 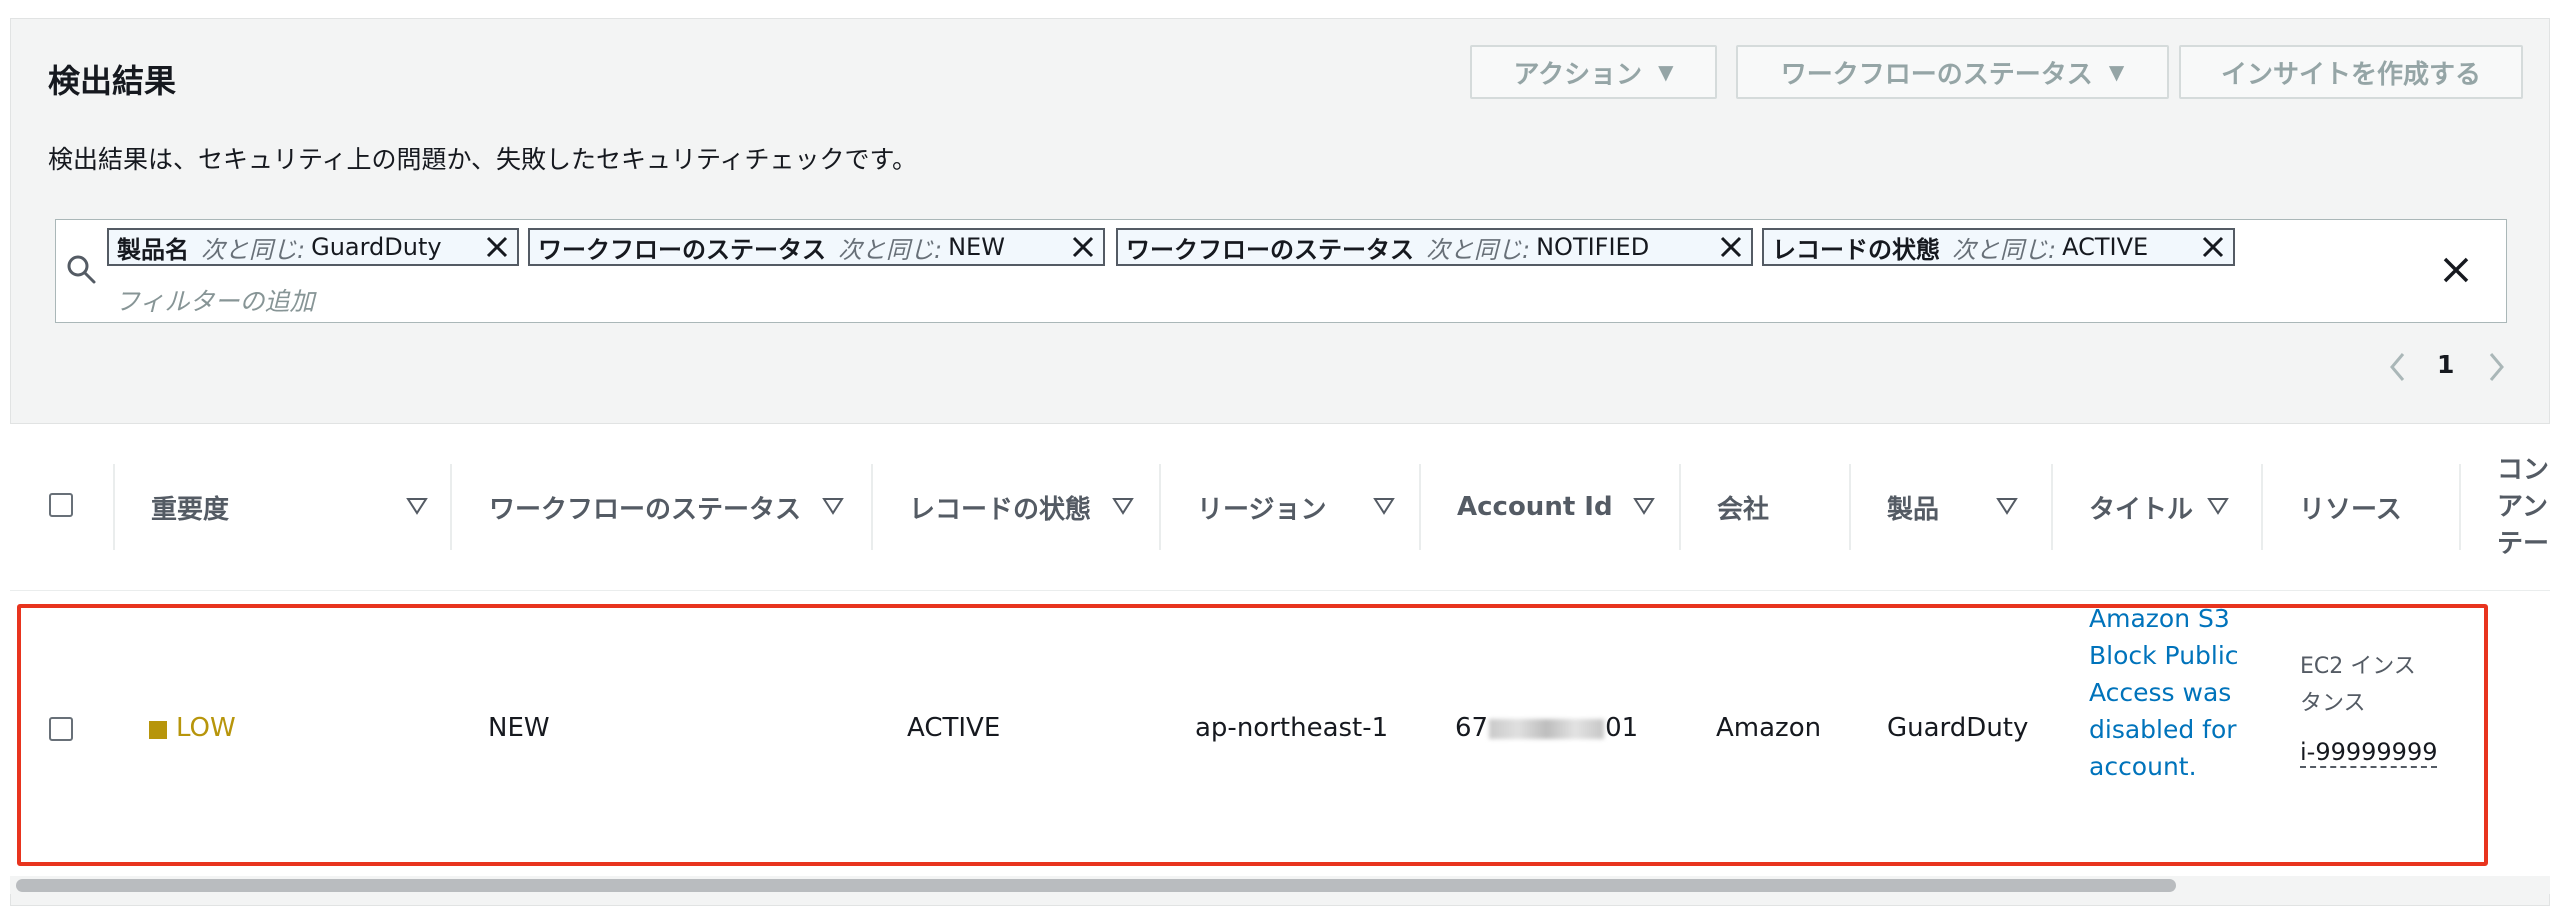 What do you see at coordinates (2358, 685) in the screenshot?
I see `resource-type-value: EC2 インスタンス` at bounding box center [2358, 685].